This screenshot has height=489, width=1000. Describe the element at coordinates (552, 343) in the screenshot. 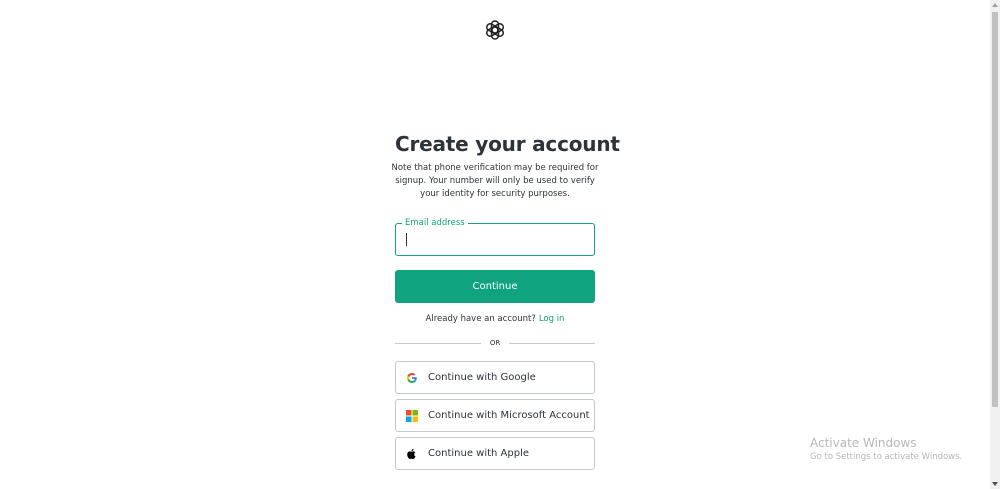

I see `divider-line-right` at that location.